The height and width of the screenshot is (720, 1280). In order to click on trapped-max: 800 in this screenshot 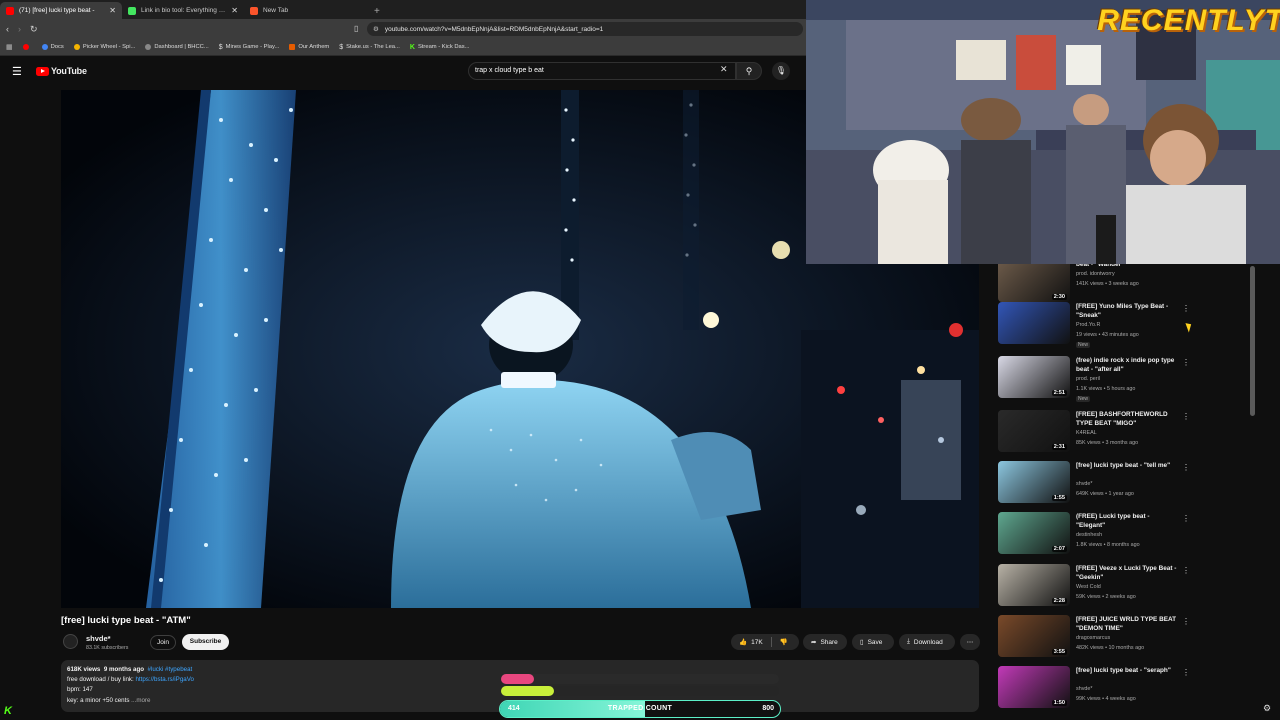, I will do `click(768, 708)`.